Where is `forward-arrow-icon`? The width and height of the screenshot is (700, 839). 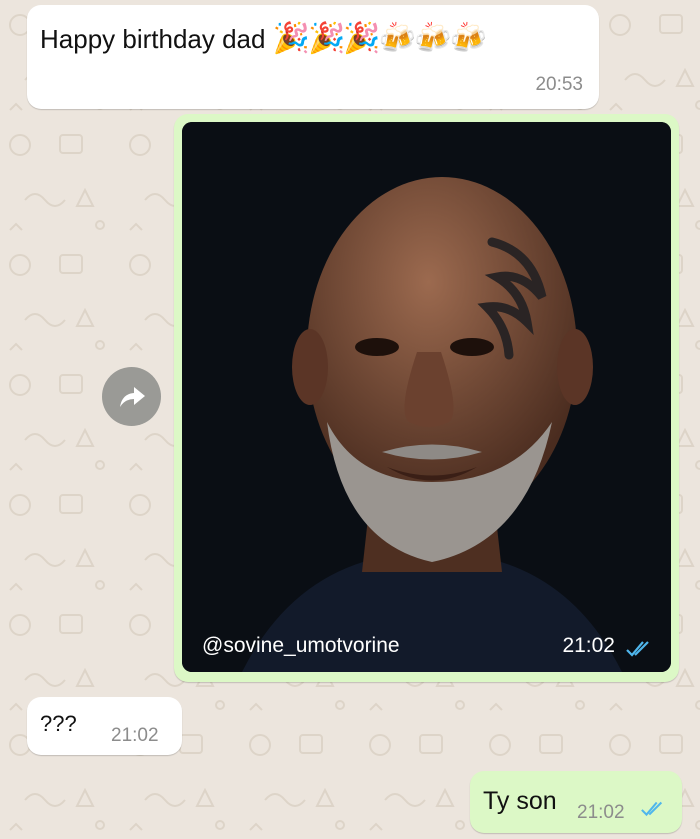
forward-arrow-icon is located at coordinates (132, 396).